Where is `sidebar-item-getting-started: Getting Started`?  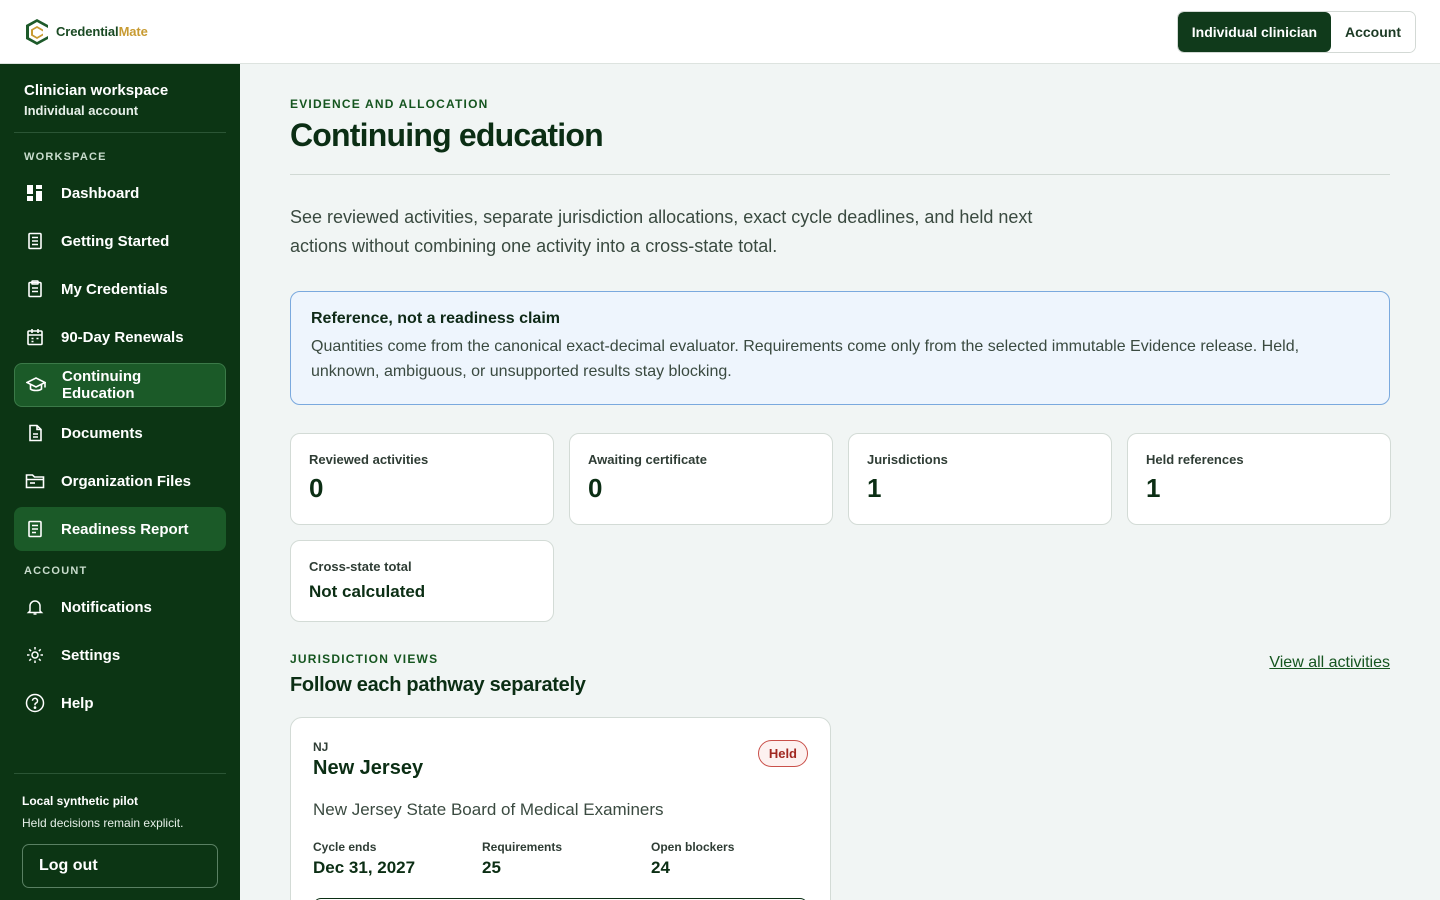 sidebar-item-getting-started: Getting Started is located at coordinates (120, 241).